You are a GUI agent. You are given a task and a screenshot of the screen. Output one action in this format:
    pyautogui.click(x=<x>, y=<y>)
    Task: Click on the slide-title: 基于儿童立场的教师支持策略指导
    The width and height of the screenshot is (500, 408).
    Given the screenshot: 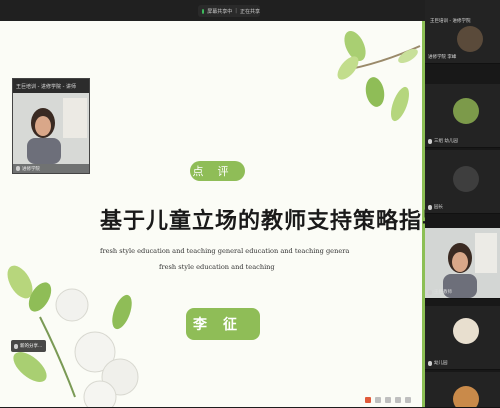 What is the action you would take?
    pyautogui.click(x=262, y=221)
    